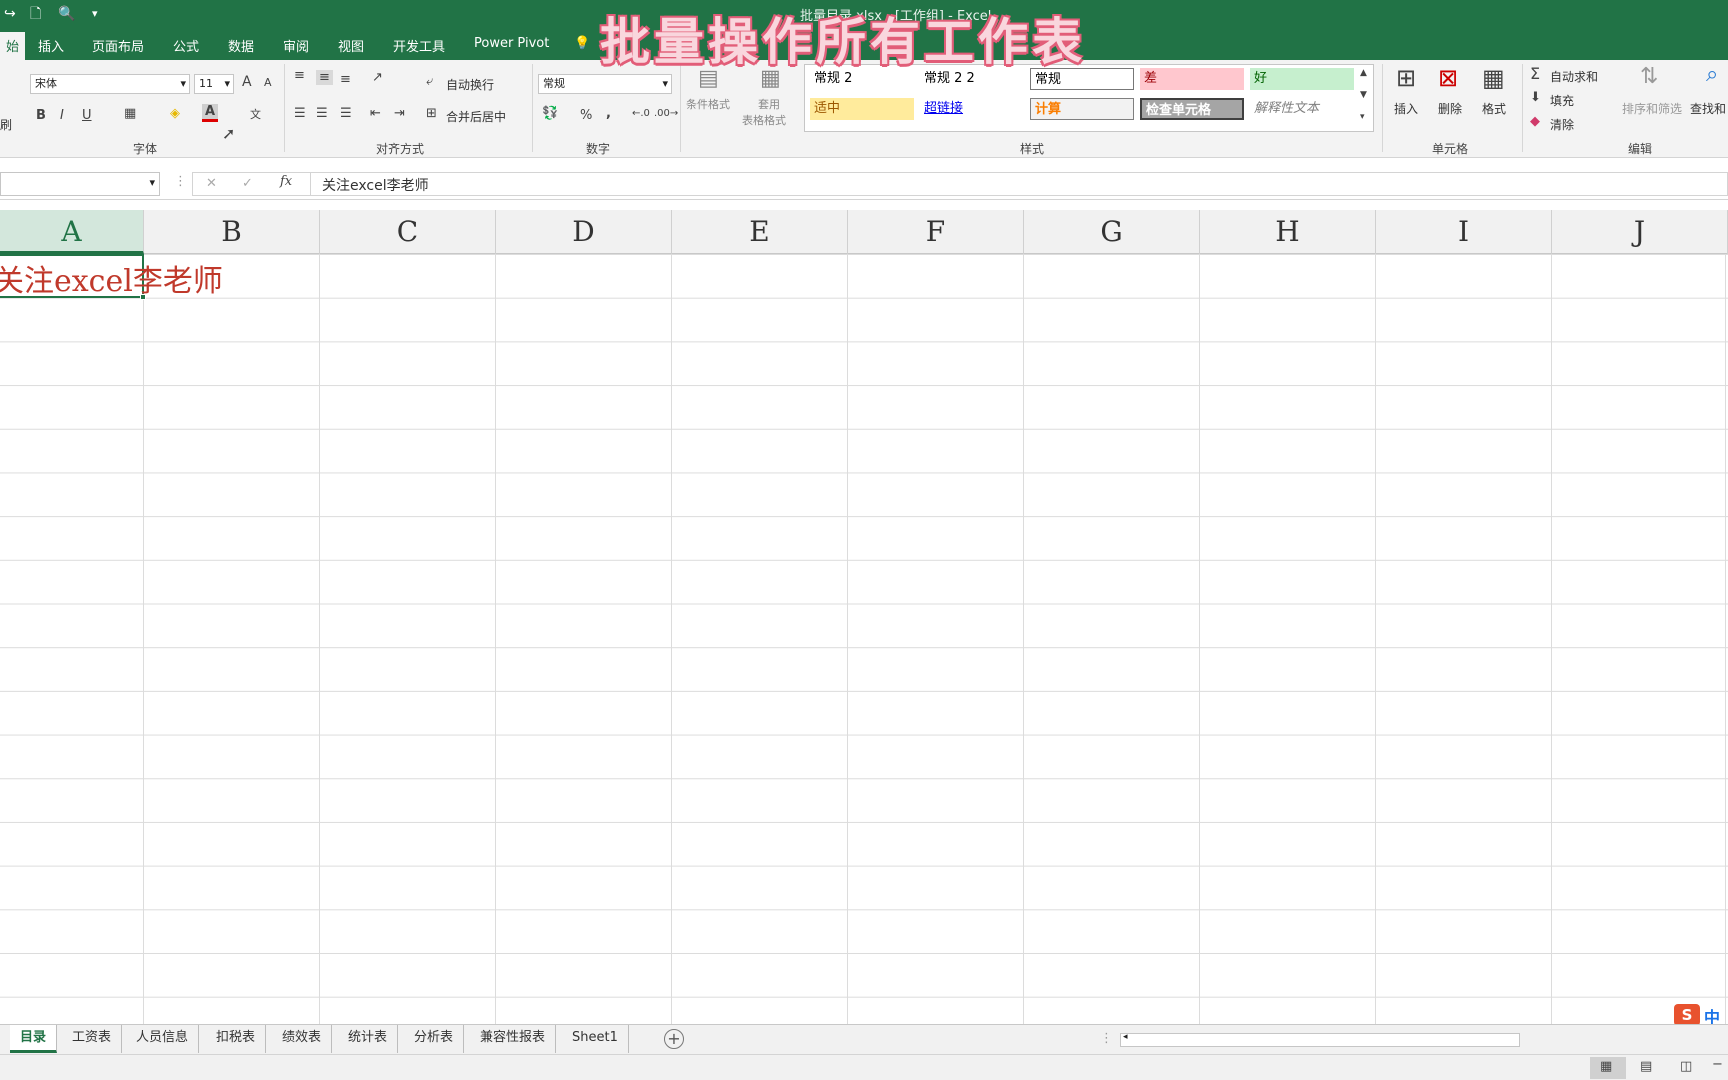 The width and height of the screenshot is (1728, 1080). Describe the element at coordinates (368, 1039) in the screenshot. I see `sheet-tab-statistics: 统计表` at that location.